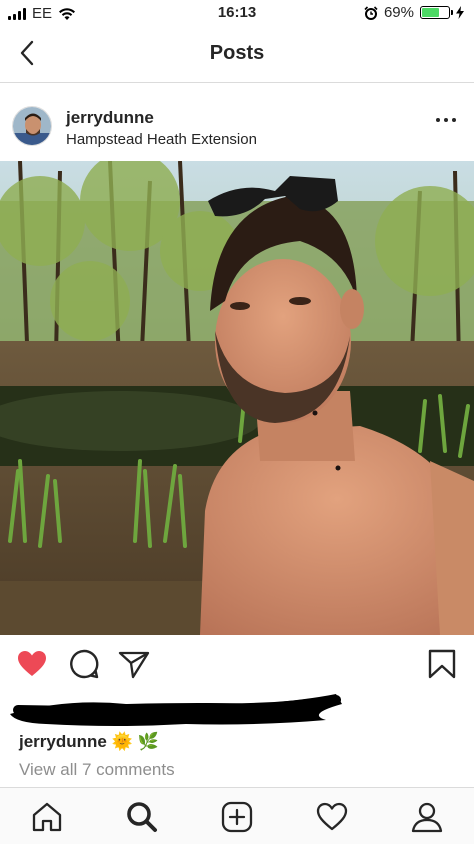 Image resolution: width=474 pixels, height=844 pixels. Describe the element at coordinates (176, 710) in the screenshot. I see `redaction-scribble` at that location.